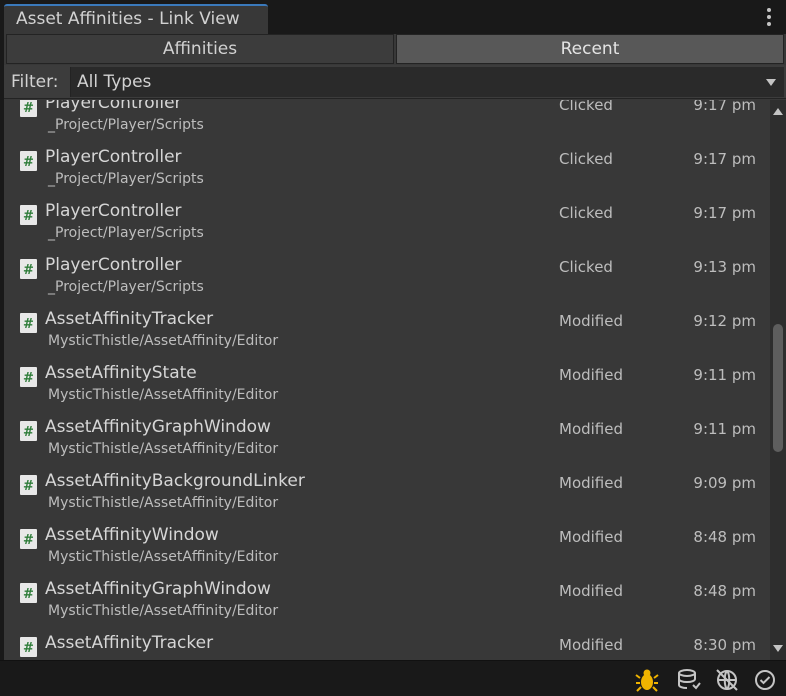 Image resolution: width=786 pixels, height=696 pixels. Describe the element at coordinates (590, 49) in the screenshot. I see `tab-recent: Recent` at that location.